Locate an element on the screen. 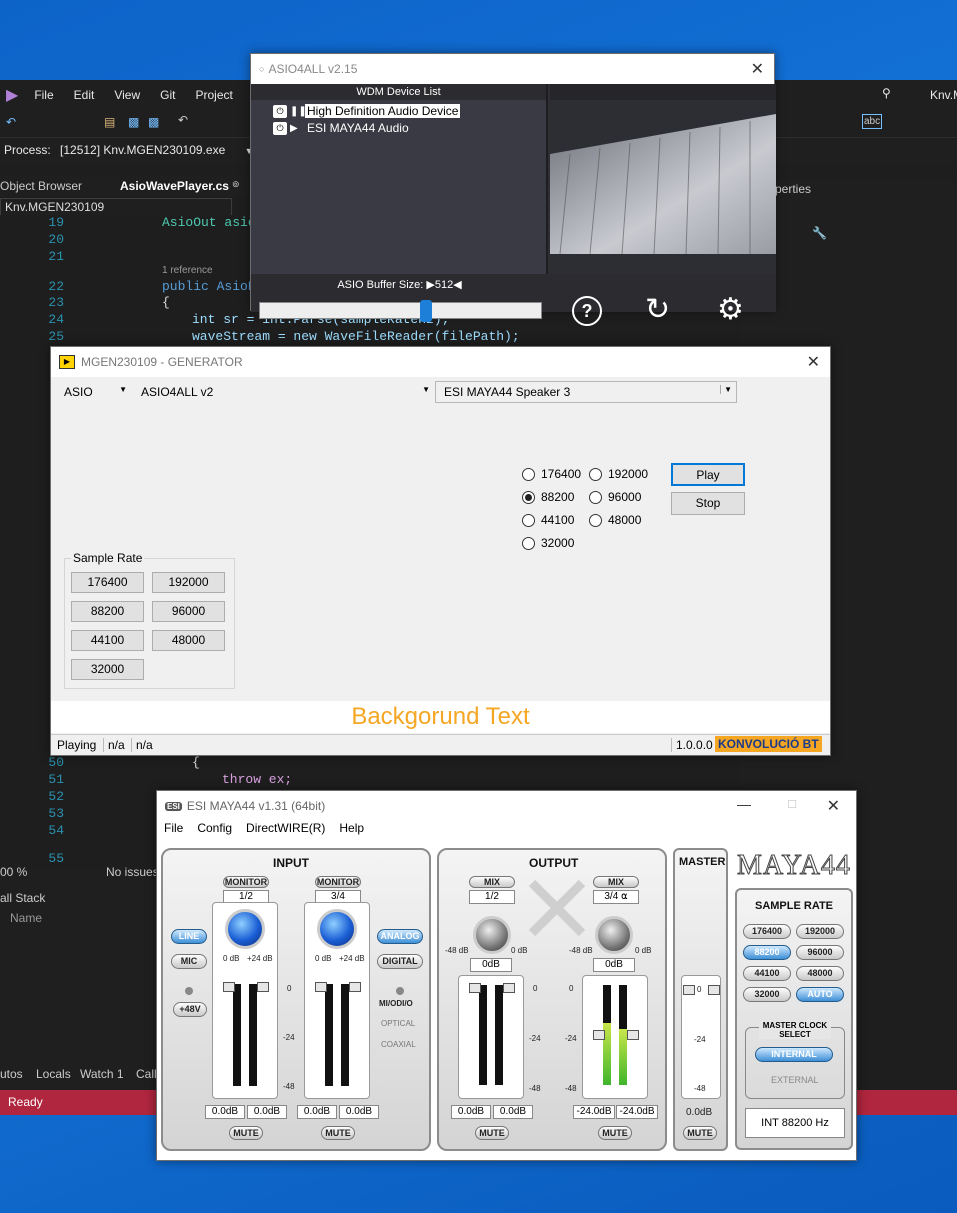  minimize-icon: — is located at coordinates (744, 804).